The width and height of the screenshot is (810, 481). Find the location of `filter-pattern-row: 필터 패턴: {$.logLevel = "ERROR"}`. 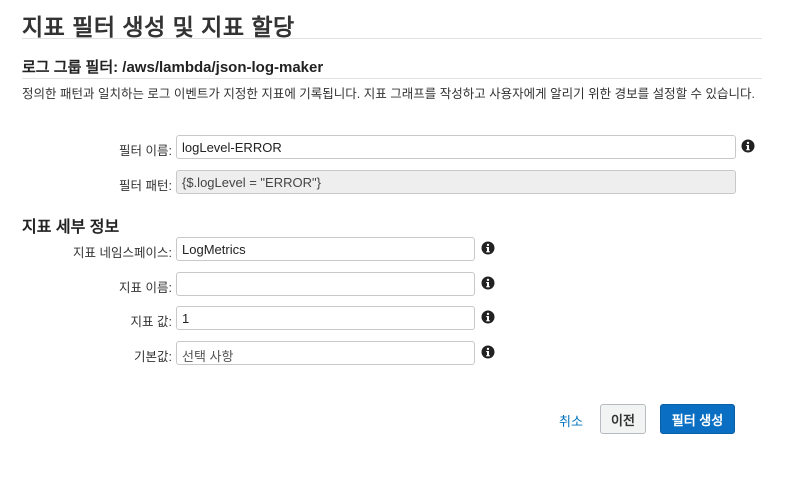

filter-pattern-row: 필터 패턴: {$.logLevel = "ERROR"} is located at coordinates (405, 182).